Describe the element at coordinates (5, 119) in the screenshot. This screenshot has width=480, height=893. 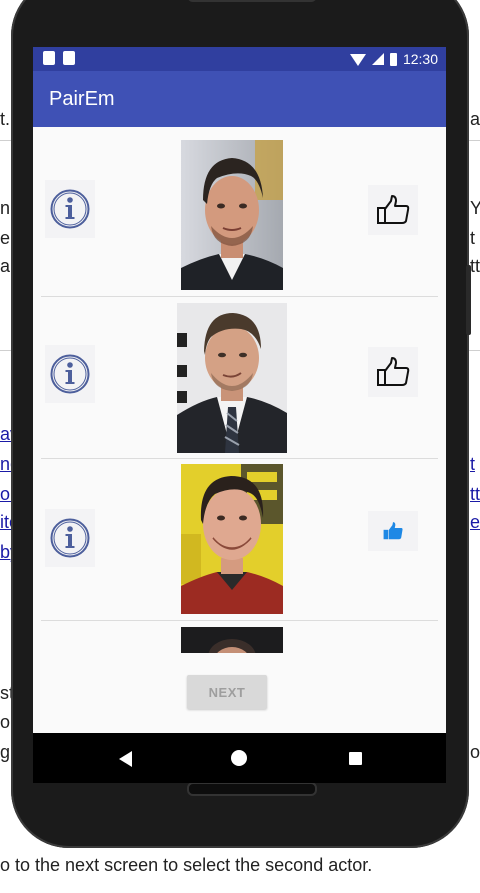
I see `bg-text: t.` at that location.